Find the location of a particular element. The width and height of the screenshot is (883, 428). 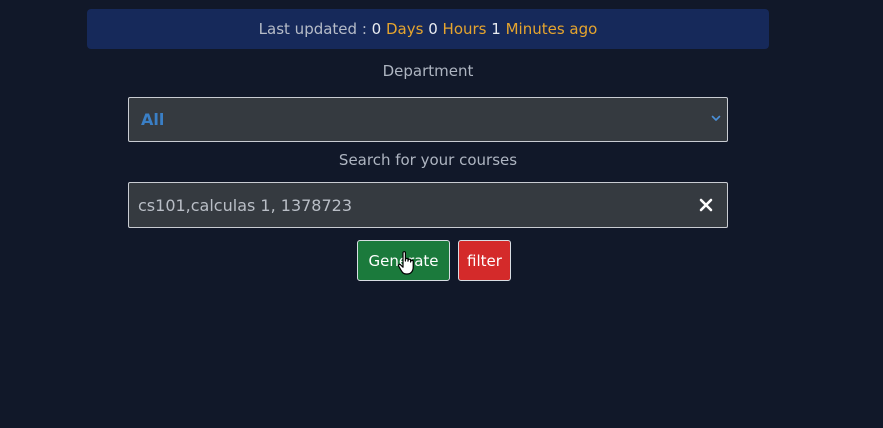

hours-label: Hours is located at coordinates (464, 29).